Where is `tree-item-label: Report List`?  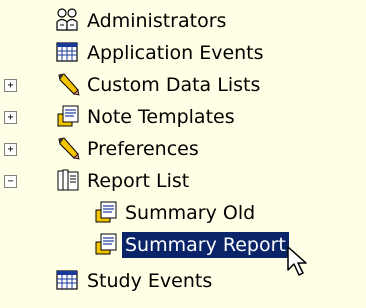
tree-item-label: Report List is located at coordinates (138, 181).